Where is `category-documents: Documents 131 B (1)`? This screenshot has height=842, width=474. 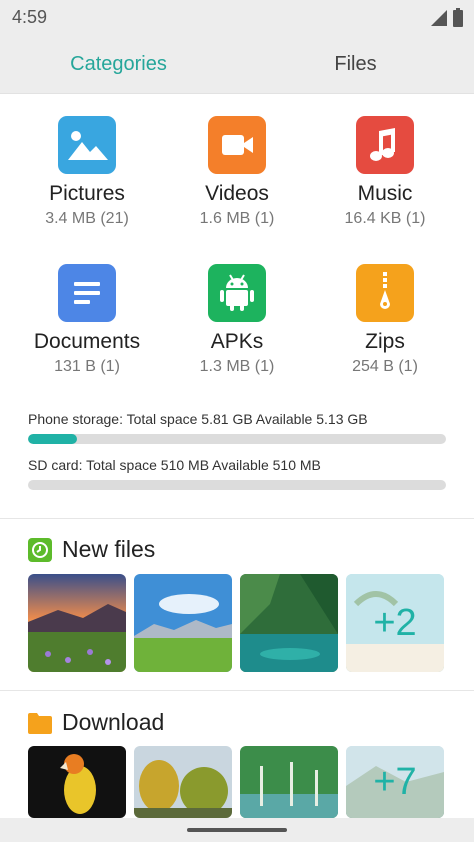 category-documents: Documents 131 B (1) is located at coordinates (87, 320).